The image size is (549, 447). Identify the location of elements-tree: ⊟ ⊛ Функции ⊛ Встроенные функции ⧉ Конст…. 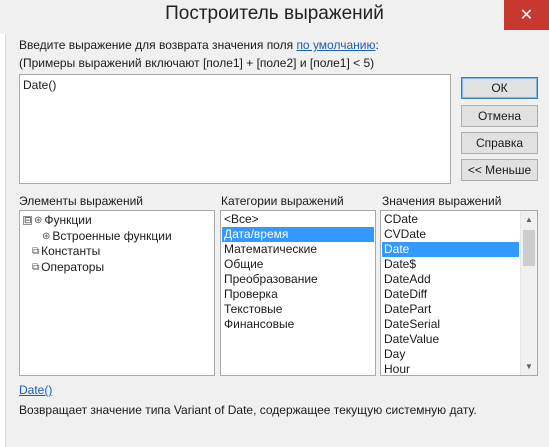
(117, 293).